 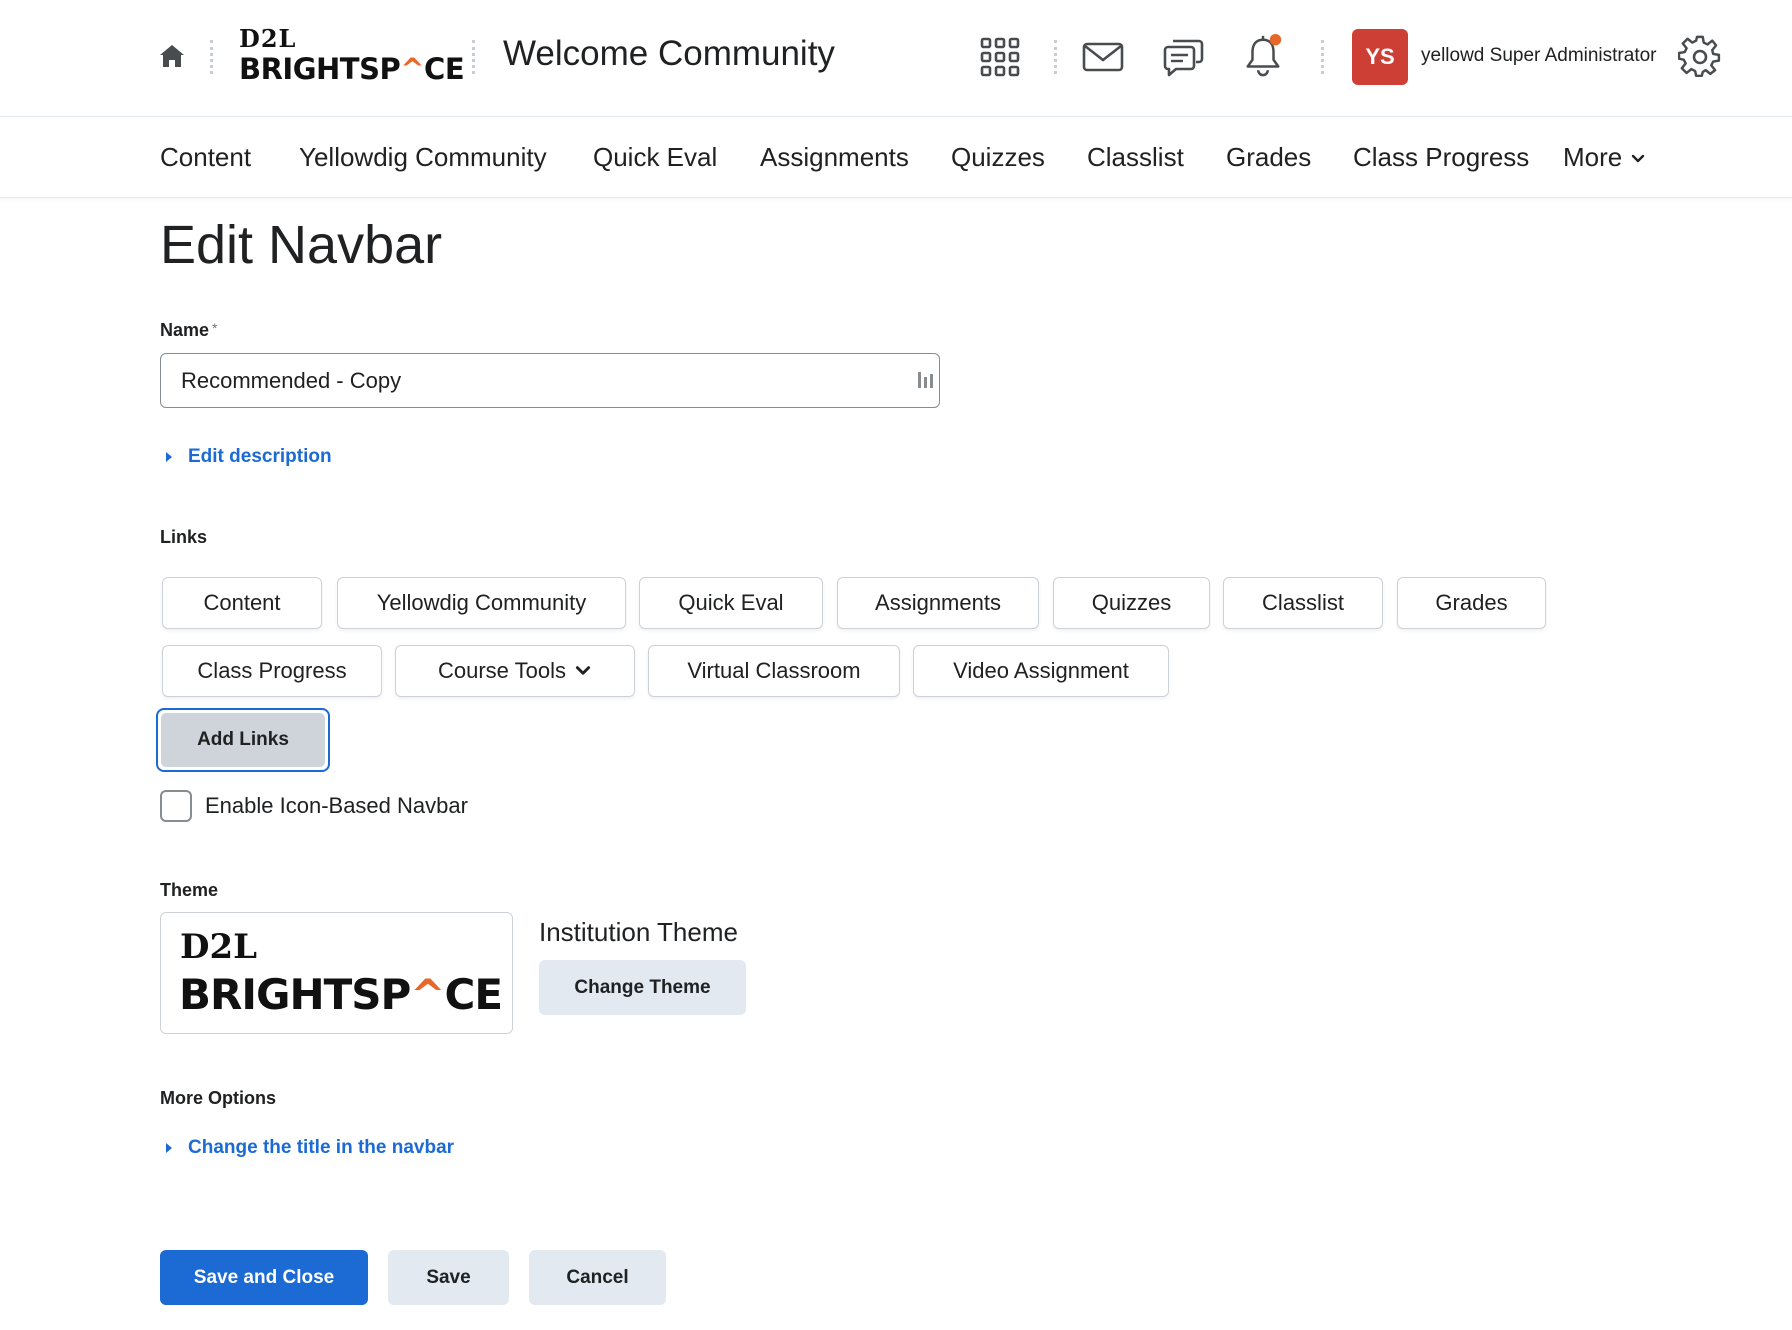 What do you see at coordinates (336, 806) in the screenshot?
I see `icon-navbar-label: Enable Icon-Based Navbar` at bounding box center [336, 806].